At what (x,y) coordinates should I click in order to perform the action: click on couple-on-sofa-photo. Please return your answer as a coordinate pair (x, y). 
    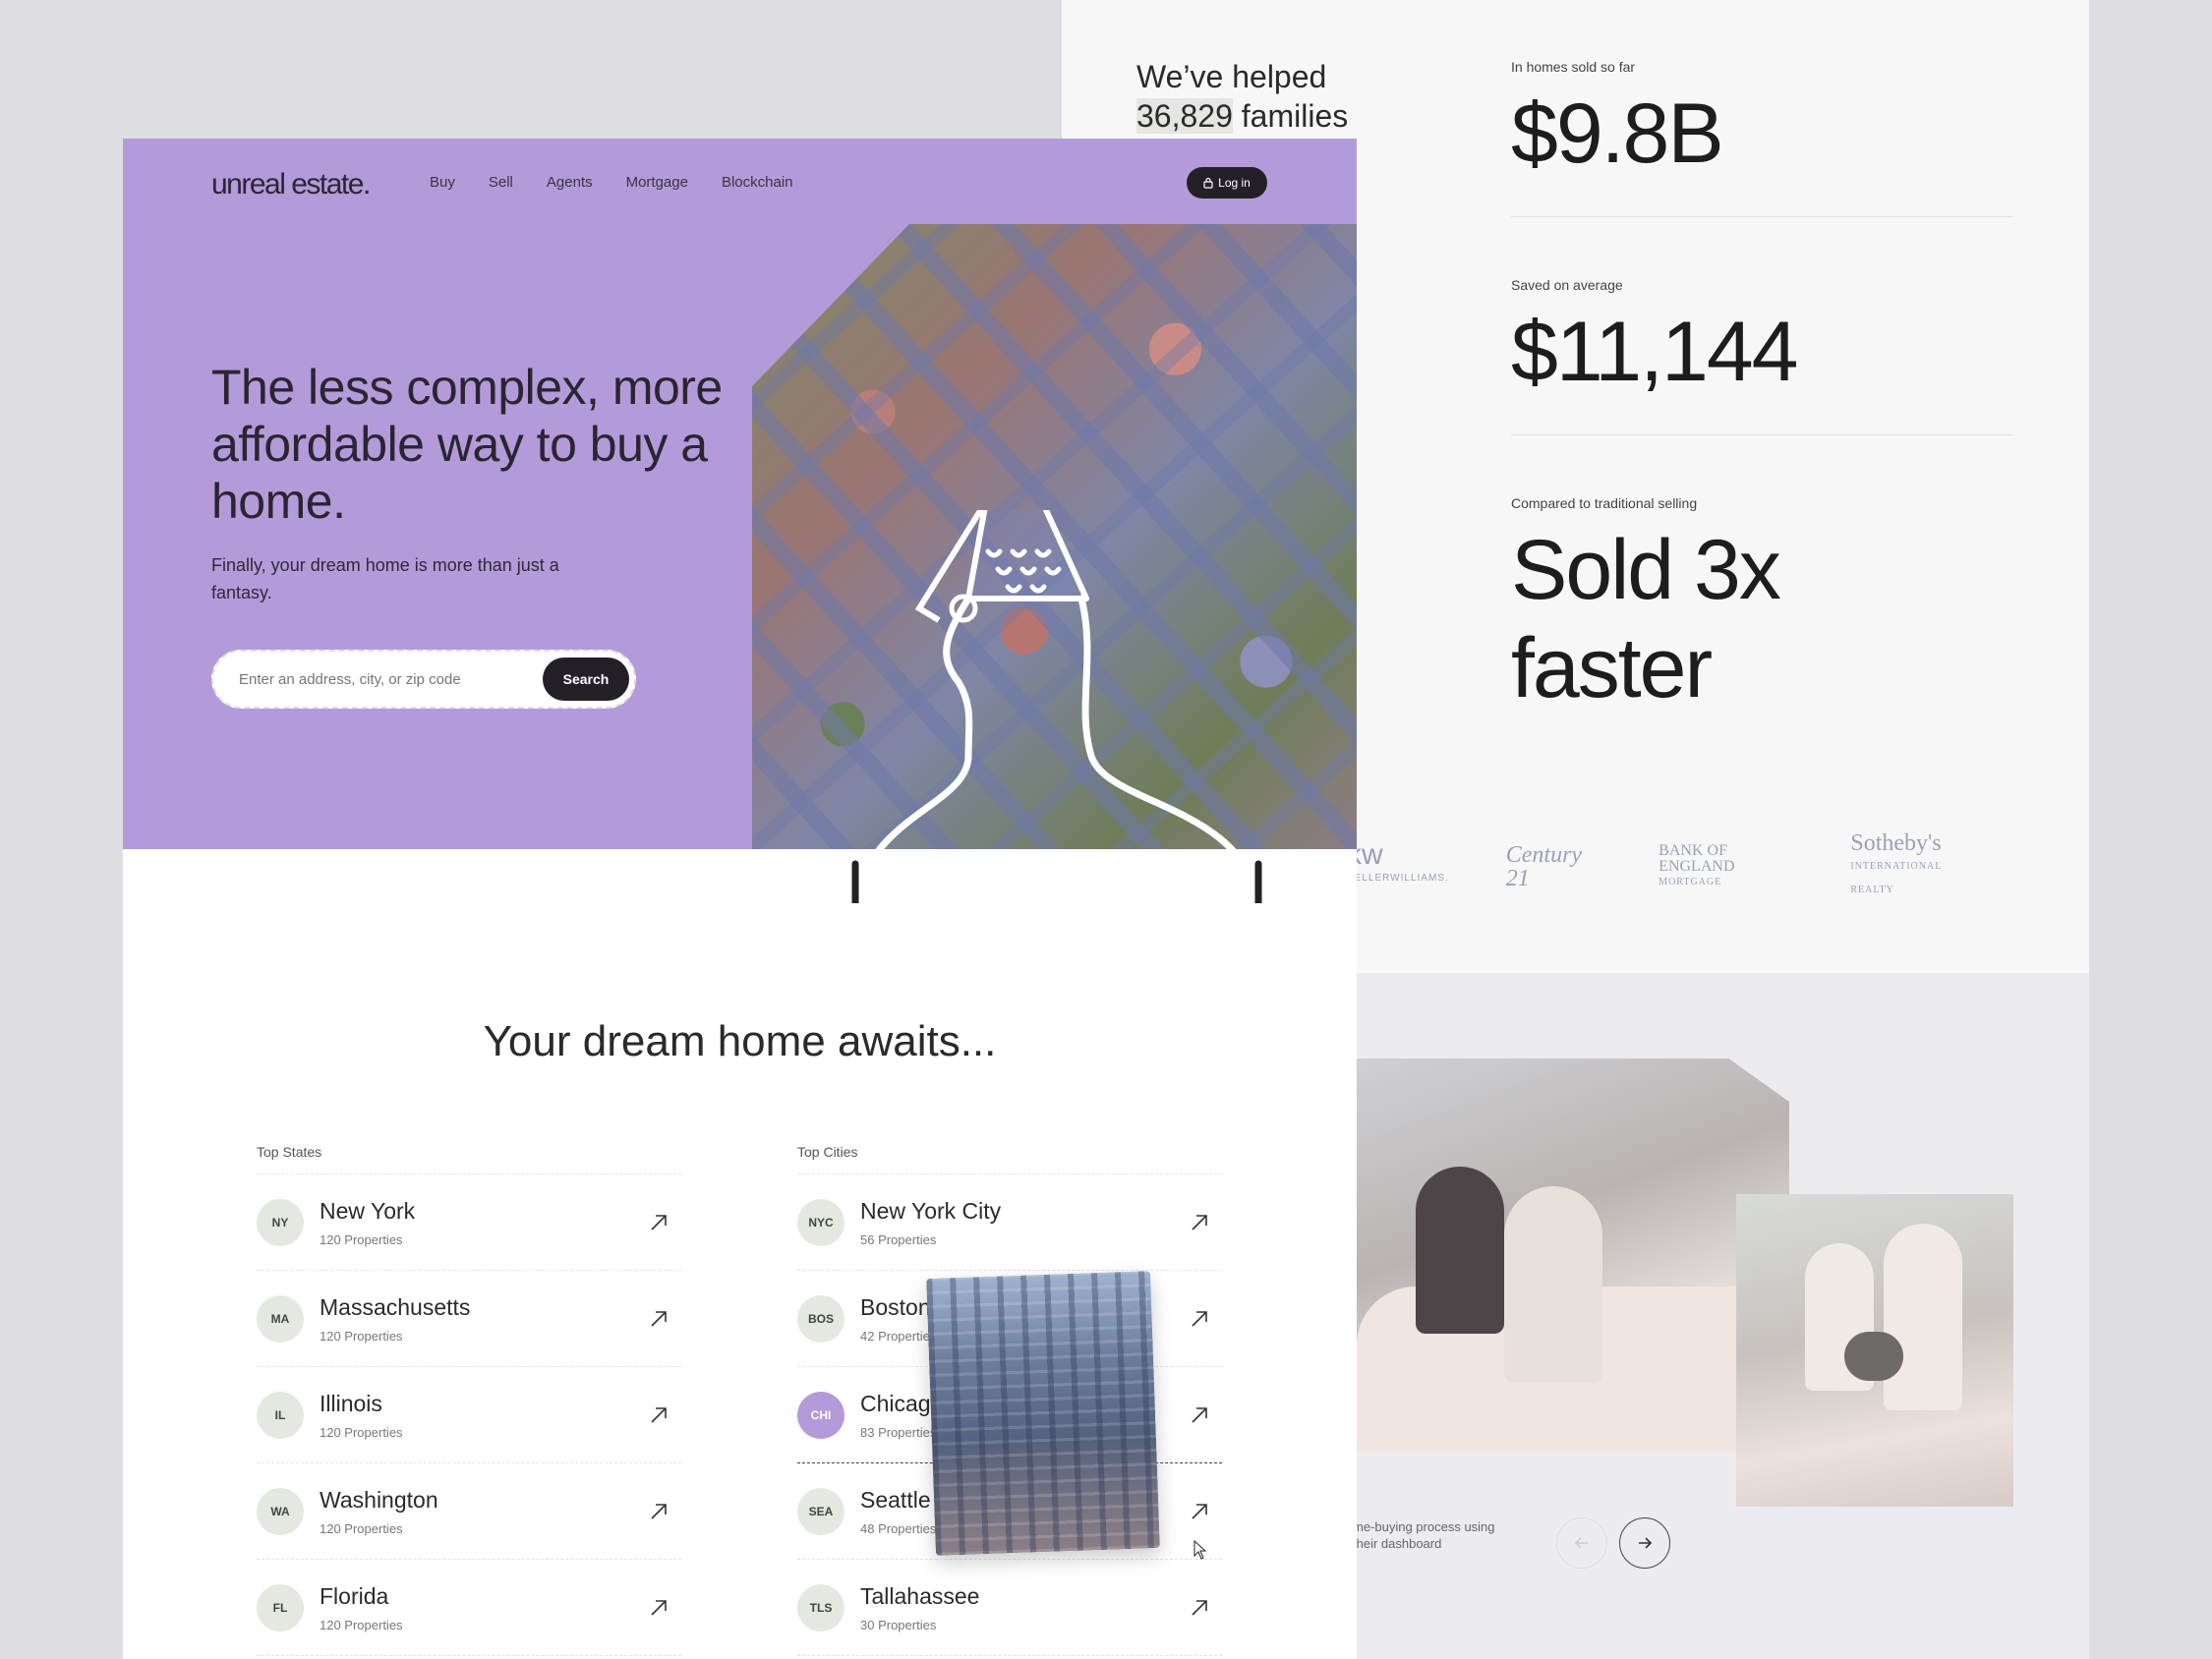
    Looking at the image, I should click on (1573, 1255).